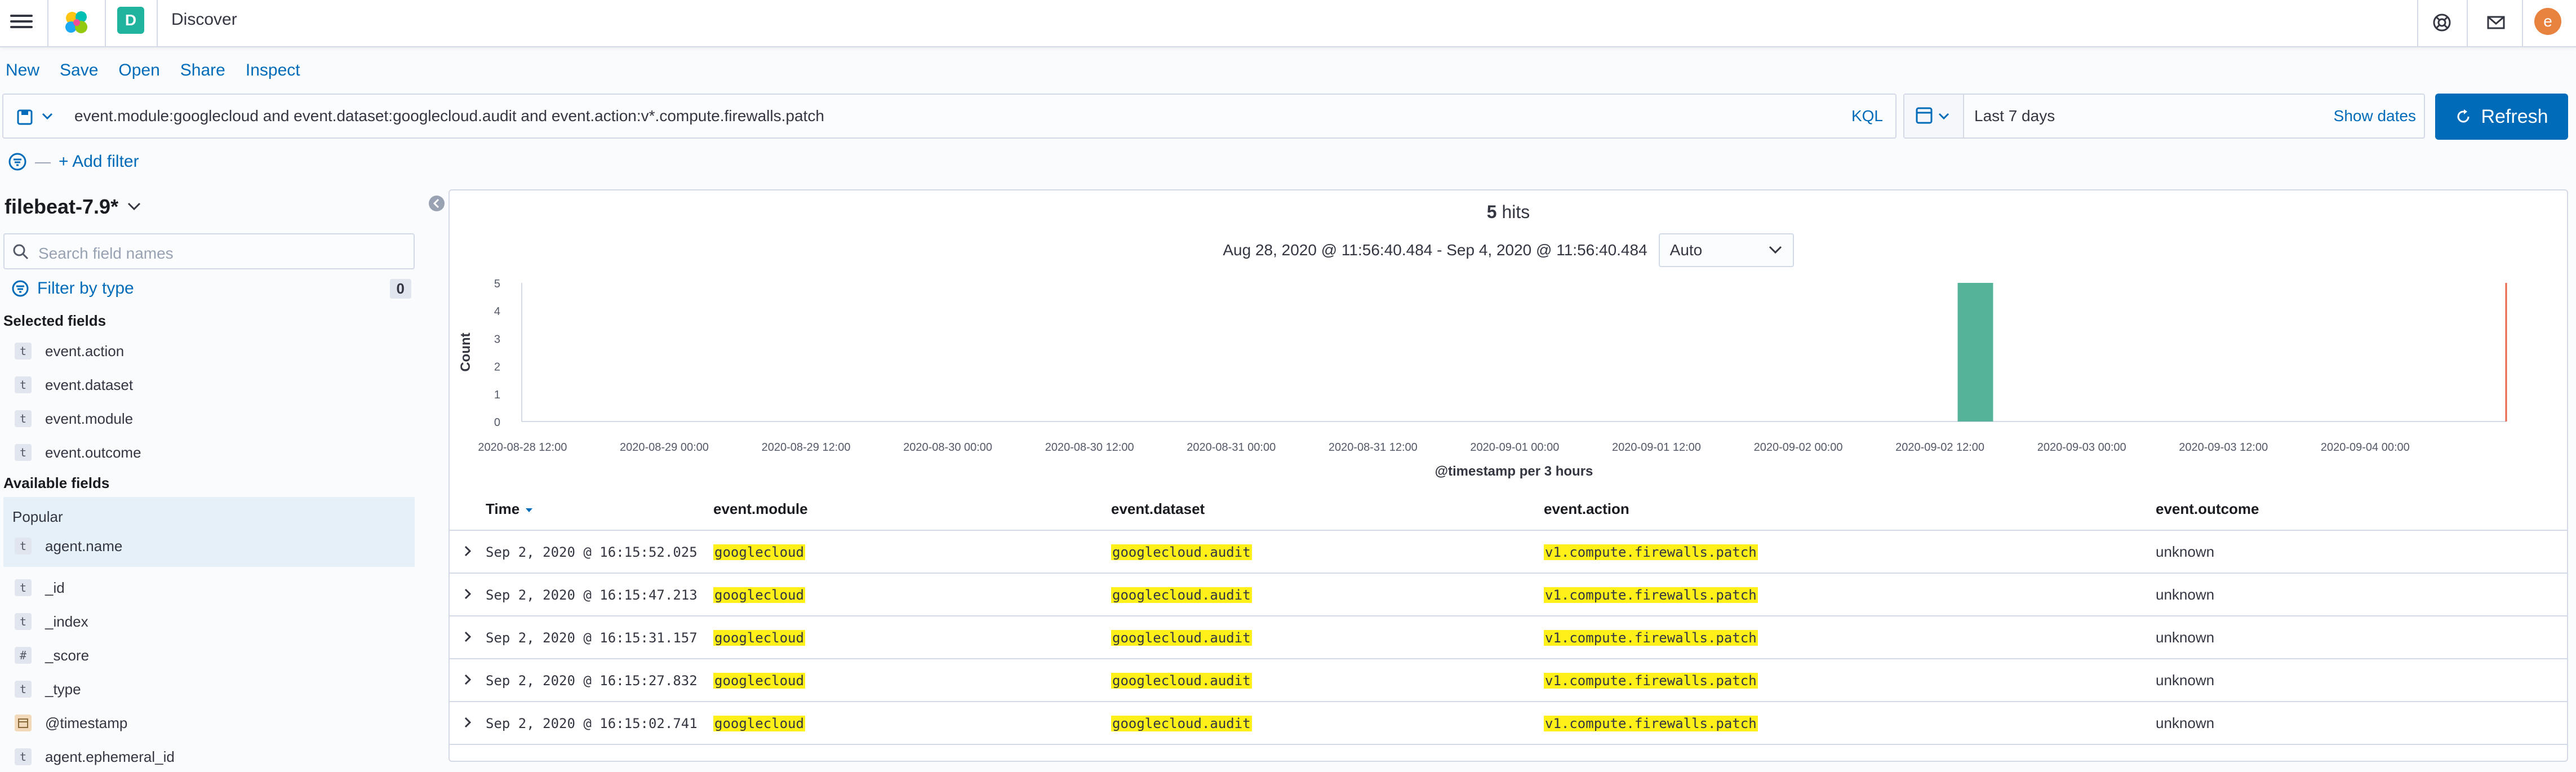 This screenshot has height=772, width=2576. Describe the element at coordinates (592, 681) in the screenshot. I see `time-cell: Sep 2, 2020 @ 16:15:27.832` at that location.